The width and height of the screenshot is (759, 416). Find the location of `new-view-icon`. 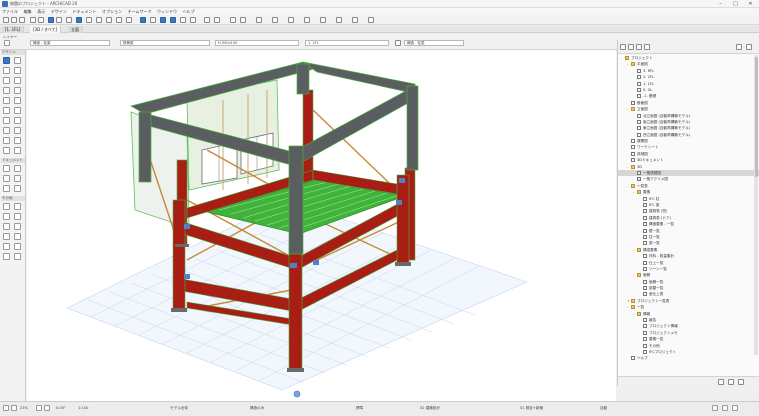

new-view-icon is located at coordinates (721, 382).